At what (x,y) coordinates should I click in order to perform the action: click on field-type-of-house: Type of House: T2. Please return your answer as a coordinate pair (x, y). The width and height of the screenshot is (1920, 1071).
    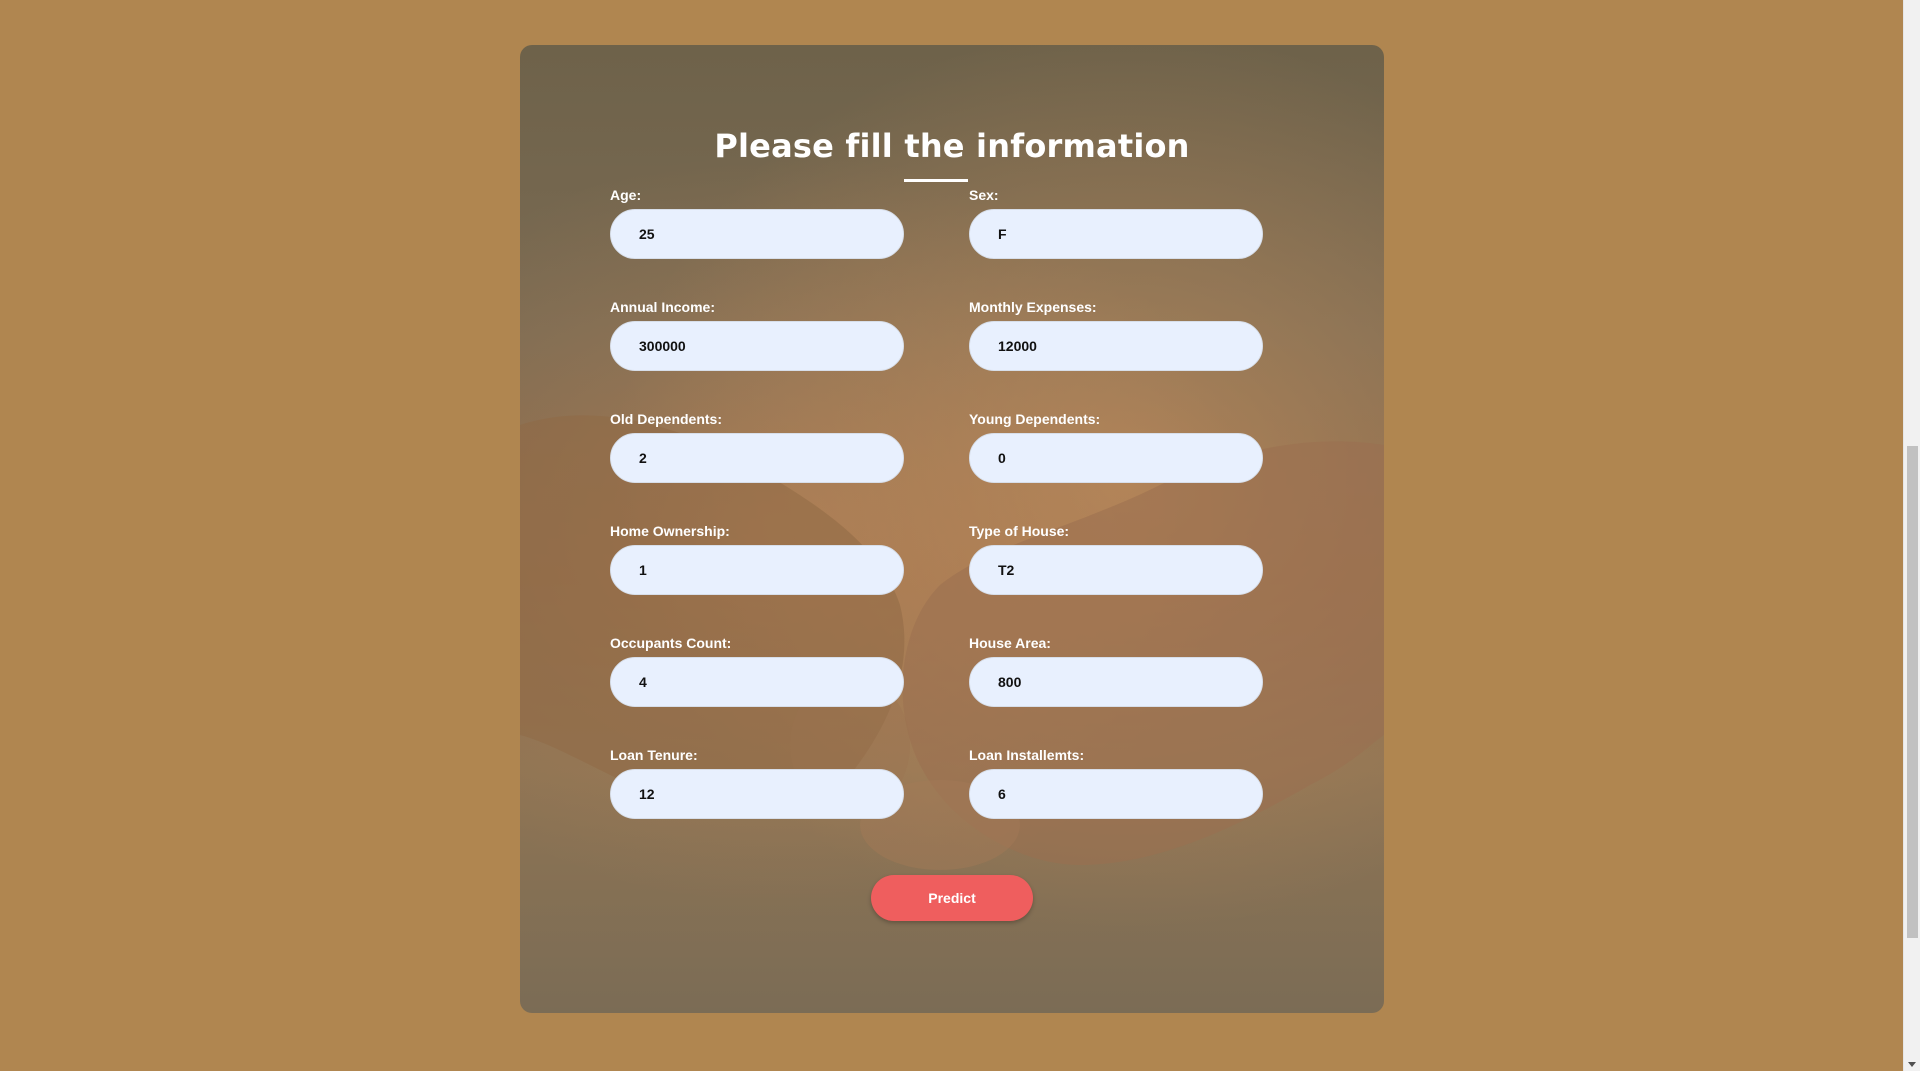
    Looking at the image, I should click on (1116, 559).